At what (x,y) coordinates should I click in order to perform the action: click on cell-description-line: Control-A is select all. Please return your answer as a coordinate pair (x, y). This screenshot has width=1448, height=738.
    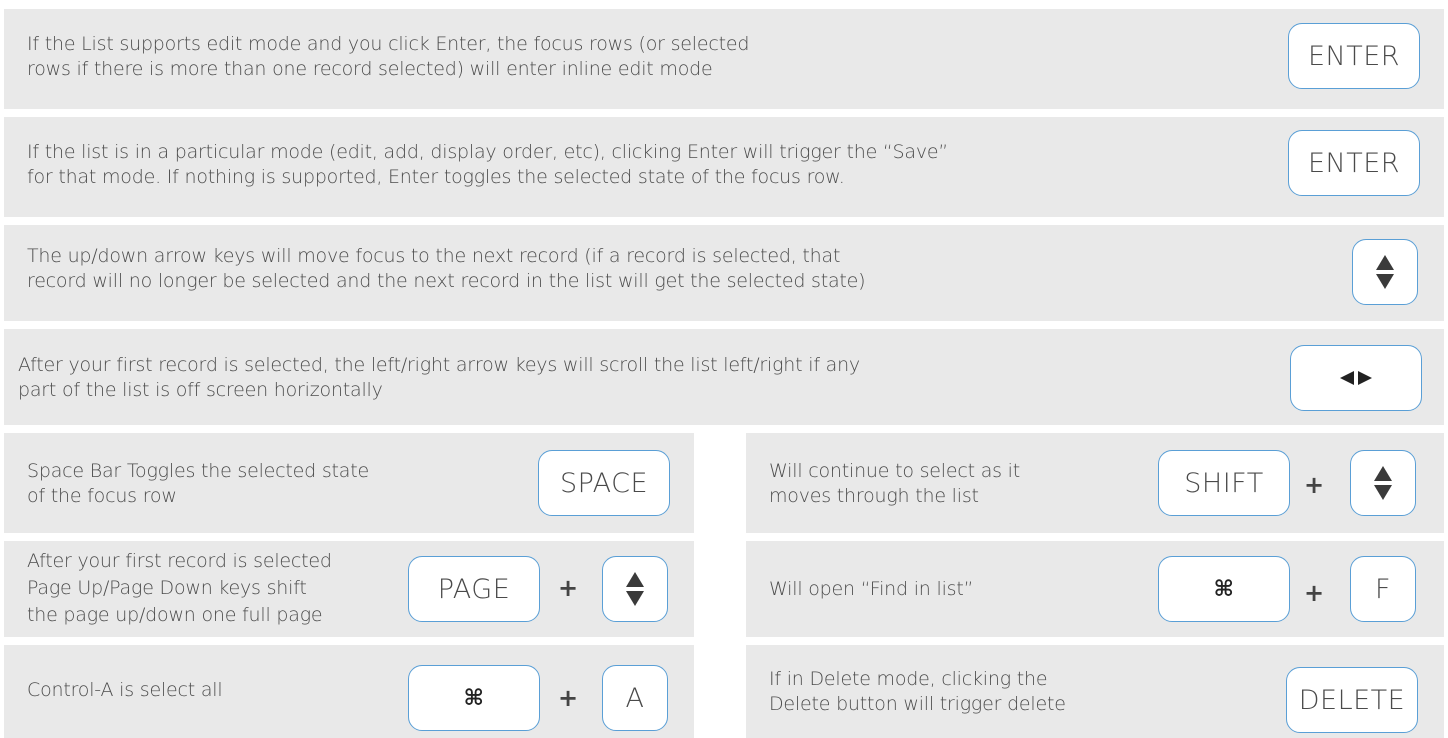
    Looking at the image, I should click on (125, 690).